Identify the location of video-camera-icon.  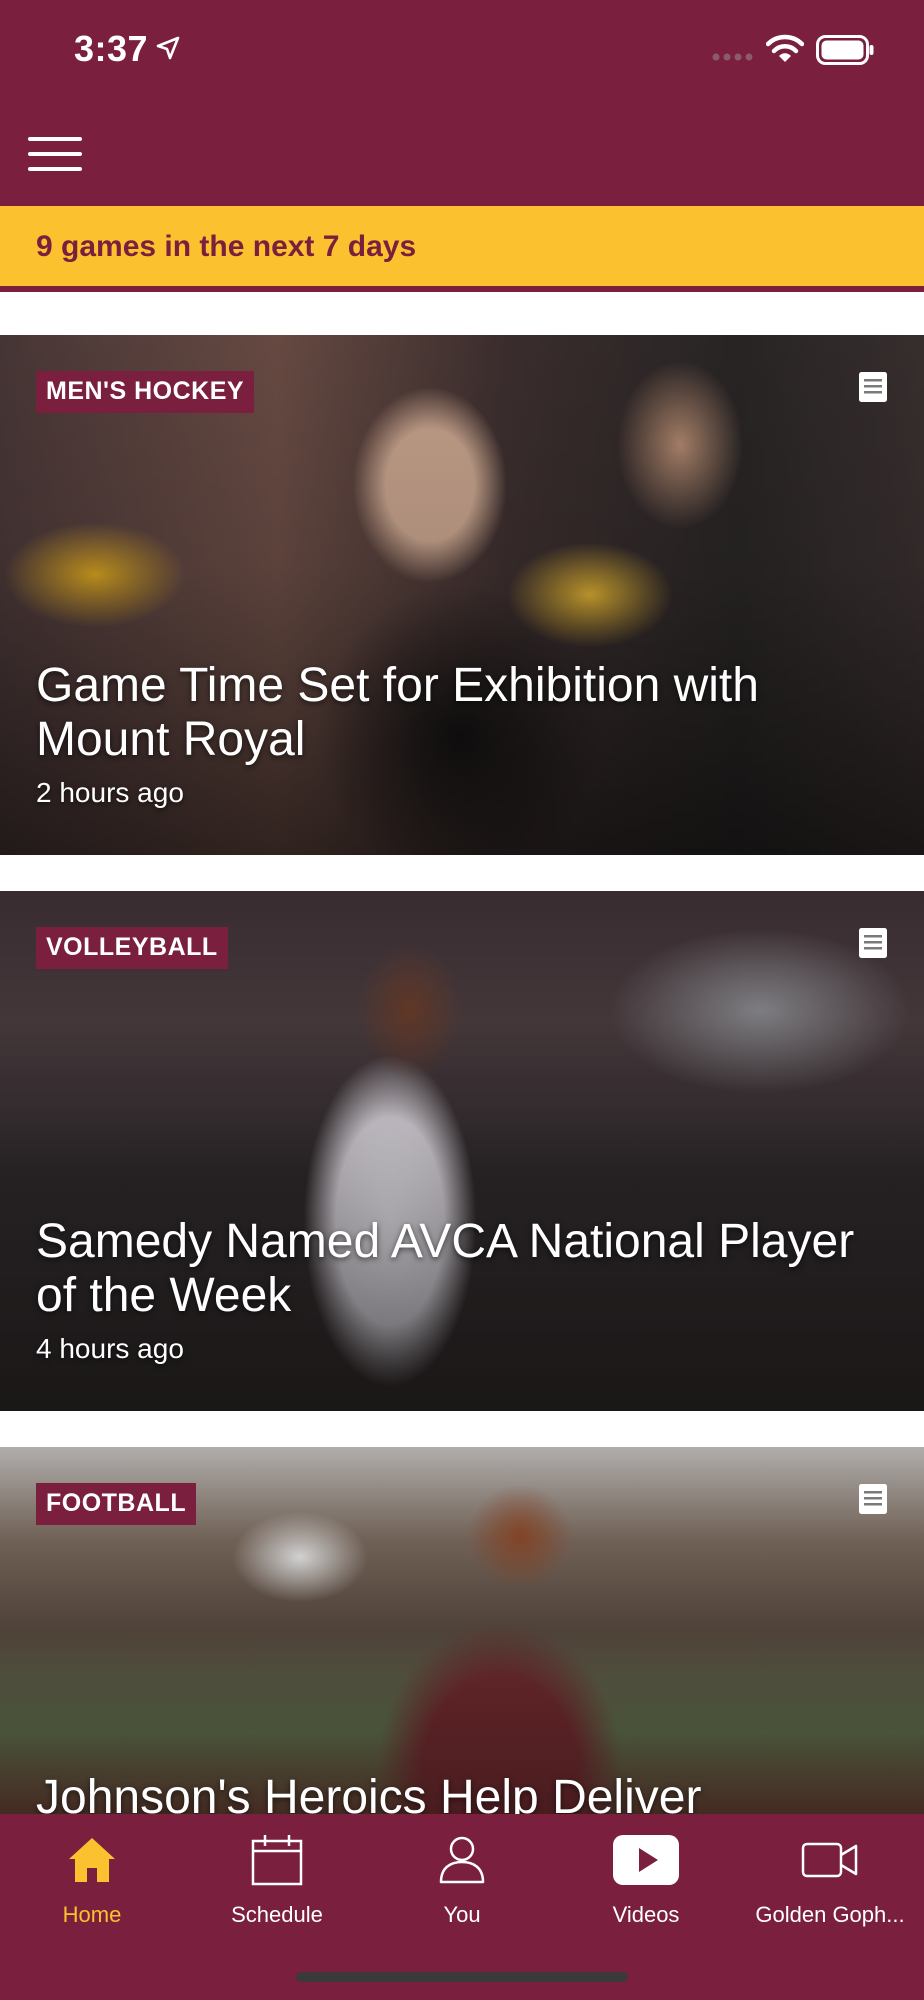
(829, 1860).